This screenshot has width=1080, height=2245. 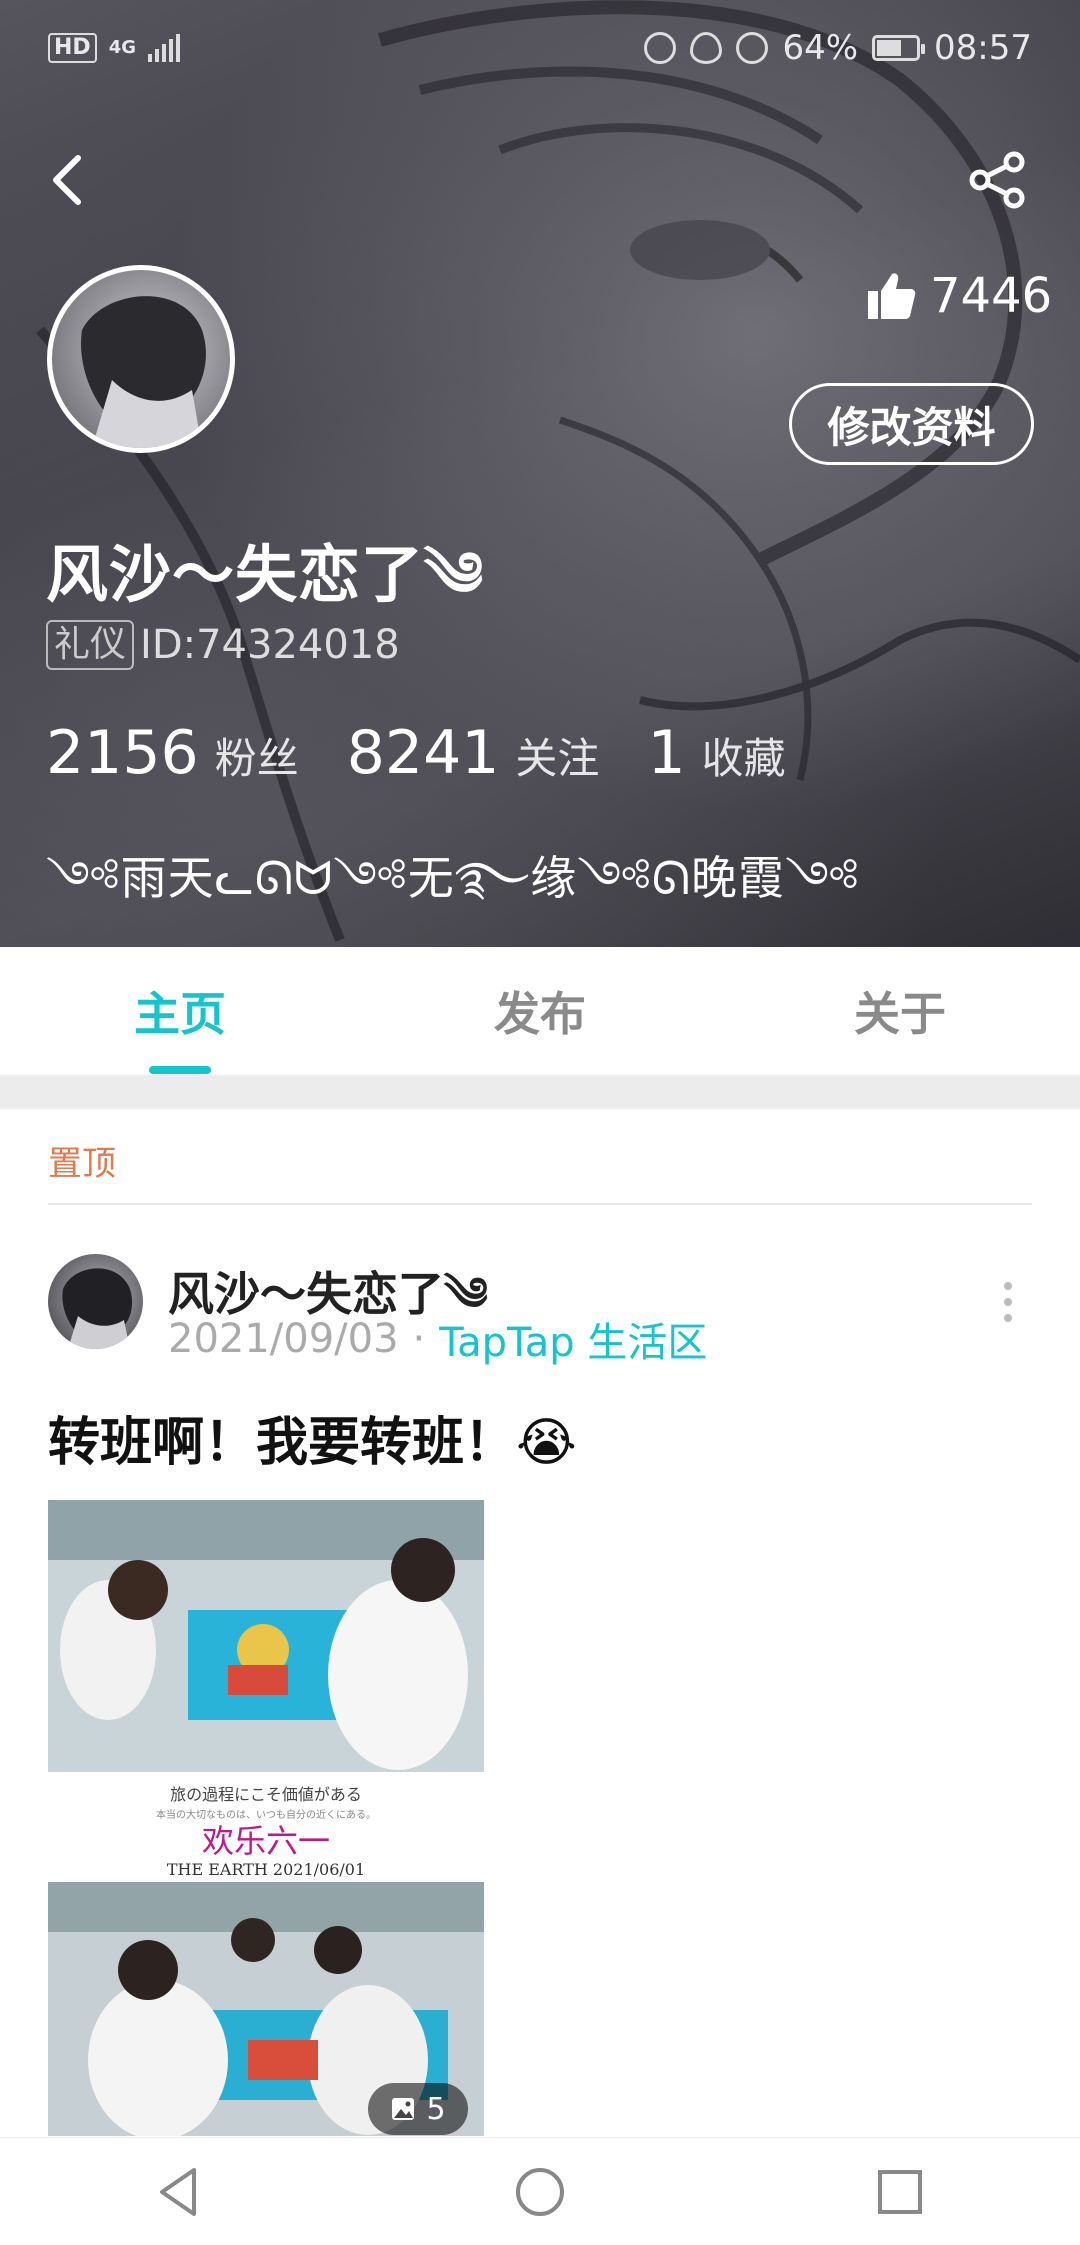 I want to click on hd-icon: HD, so click(x=72, y=48).